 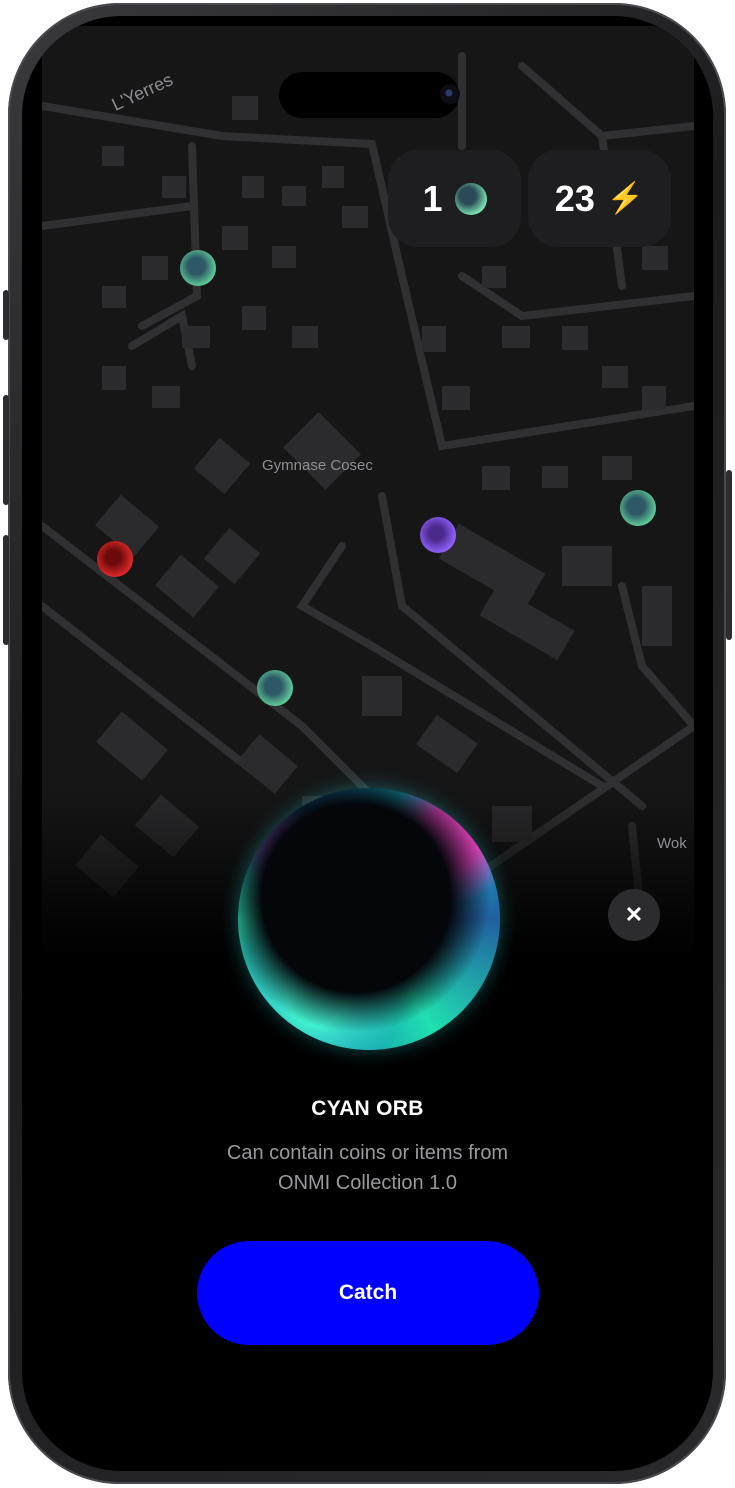 I want to click on volume-down-button, so click(x=6, y=590).